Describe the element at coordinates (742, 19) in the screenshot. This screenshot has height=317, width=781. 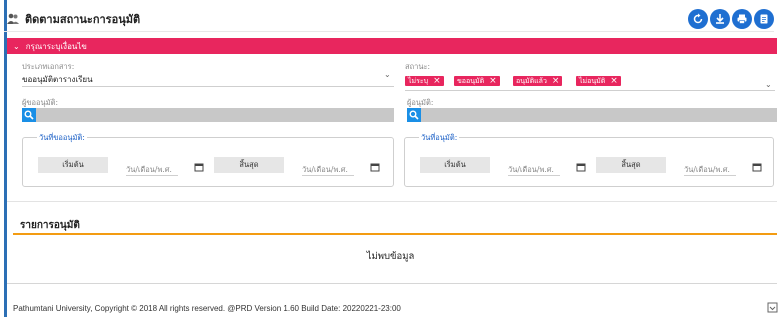
I see `print-icon` at that location.